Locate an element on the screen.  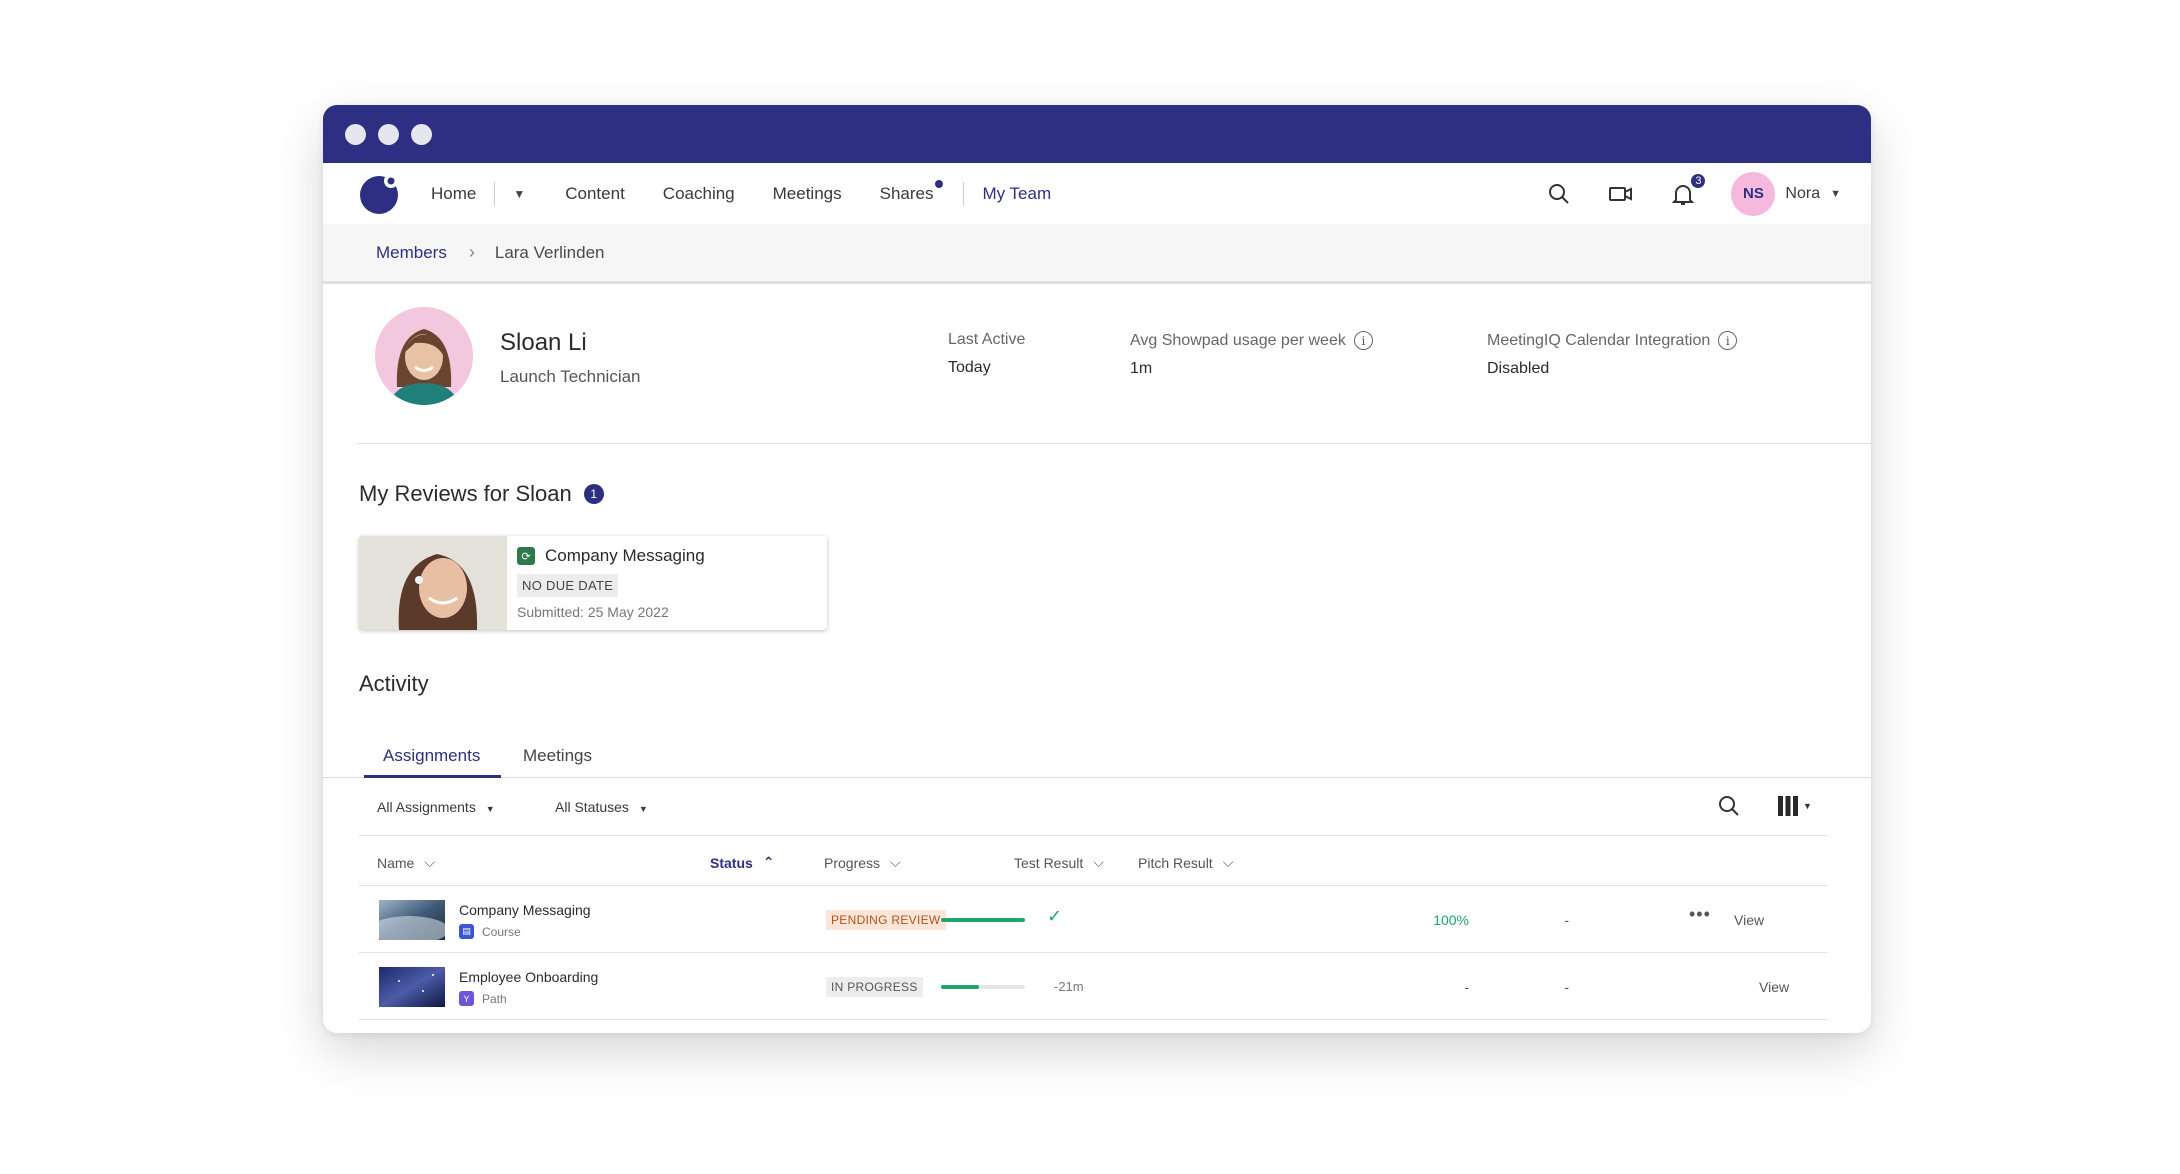
tab-meetings: Meetings is located at coordinates (557, 756).